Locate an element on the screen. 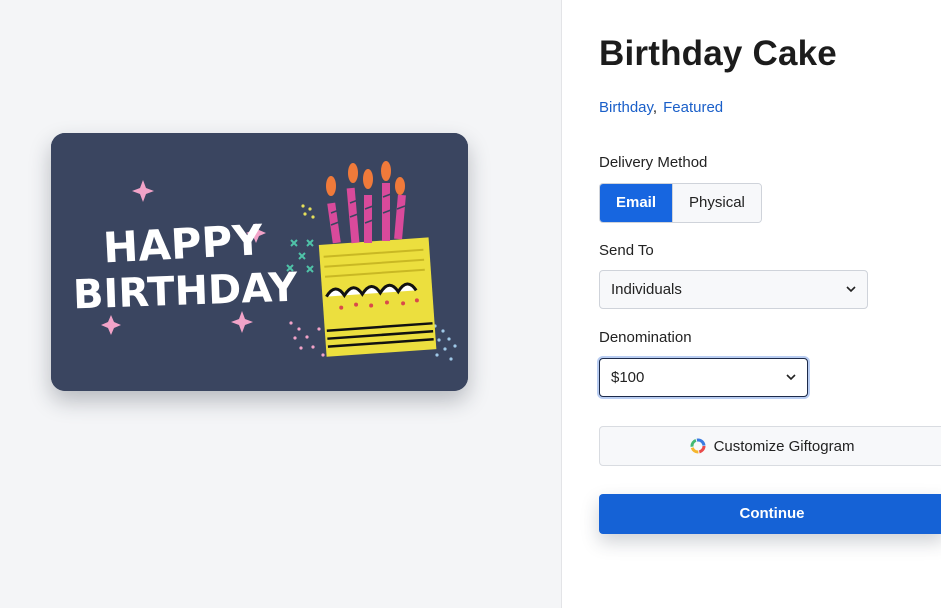 This screenshot has width=941, height=608. customize-giftogram-button: Customize Giftogram is located at coordinates (770, 446).